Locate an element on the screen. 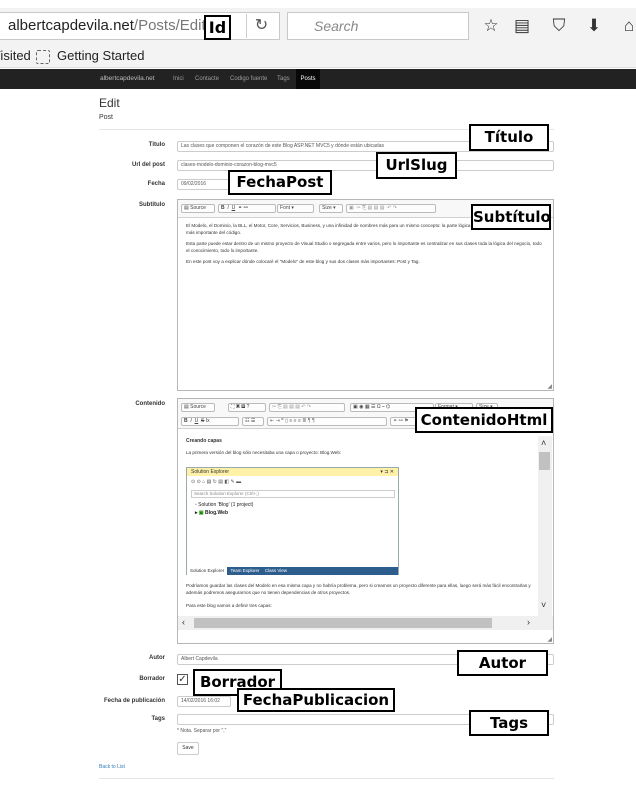 This screenshot has height=789, width=636. reload-icon: ↻ is located at coordinates (261, 26).